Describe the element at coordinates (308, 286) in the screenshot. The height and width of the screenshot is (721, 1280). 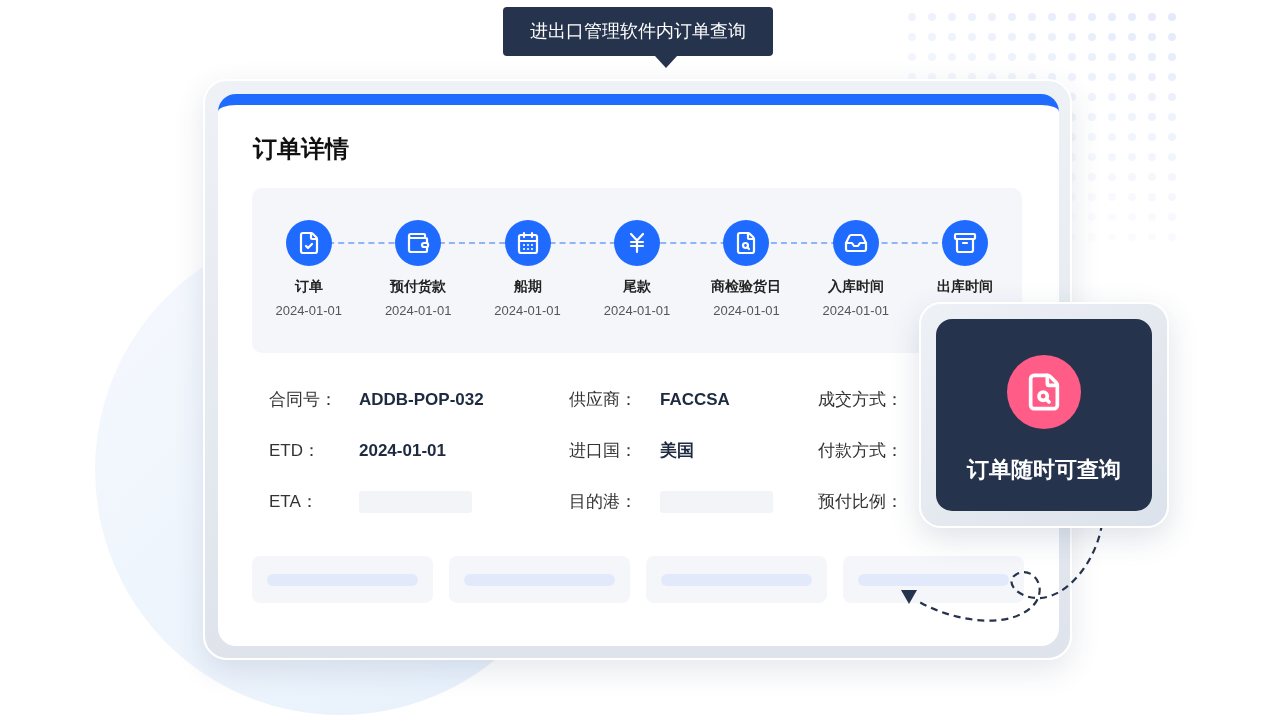
I see `step-label: 订单` at that location.